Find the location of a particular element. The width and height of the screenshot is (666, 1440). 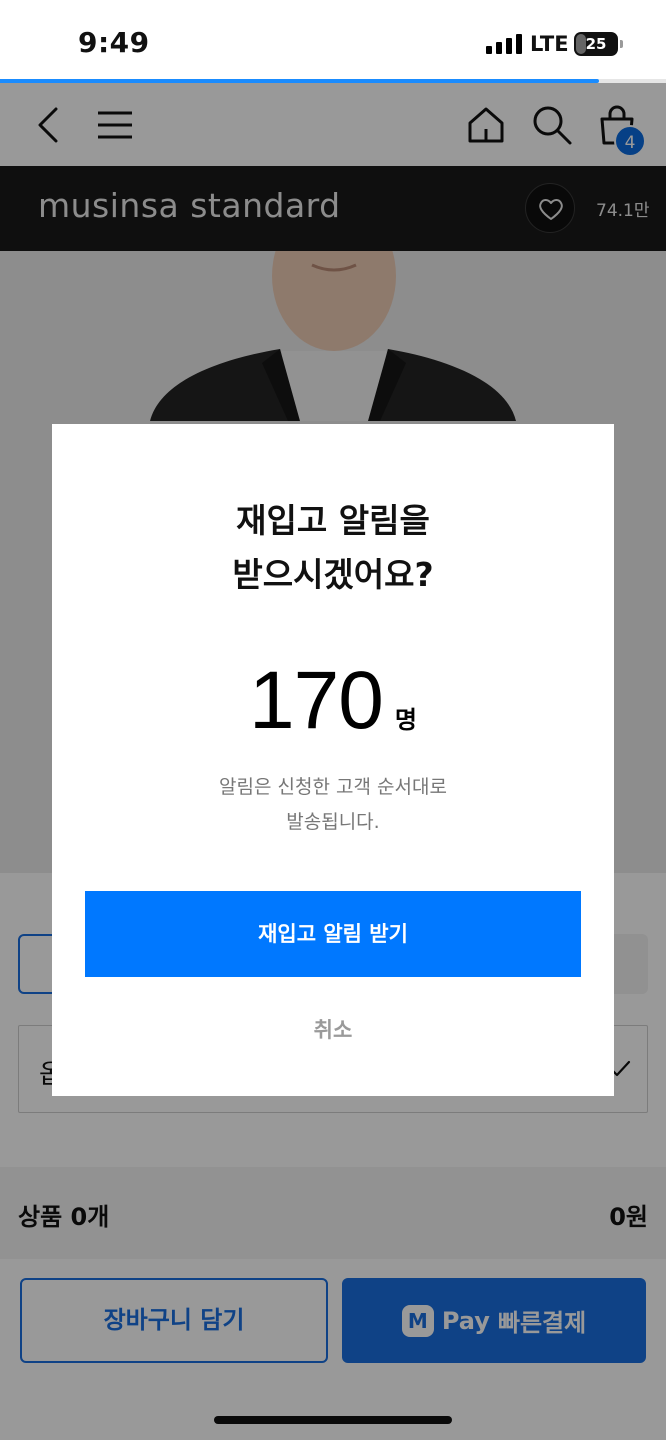

battery-percent: 25 is located at coordinates (596, 44).